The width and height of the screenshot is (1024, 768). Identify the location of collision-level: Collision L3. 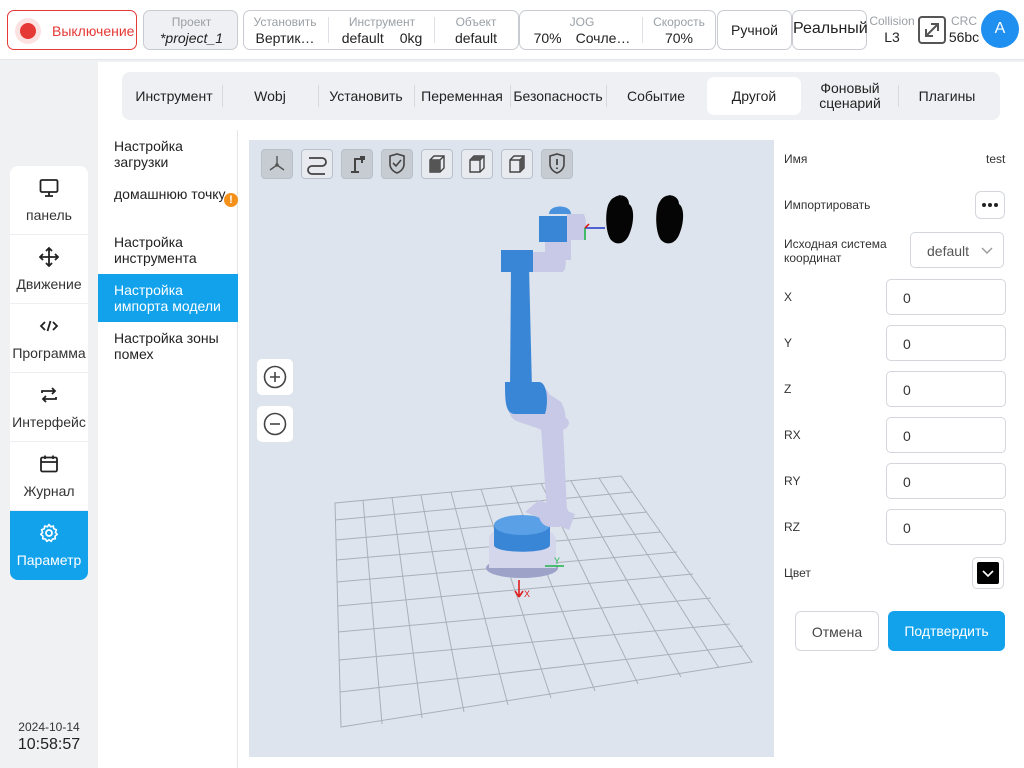
(892, 29).